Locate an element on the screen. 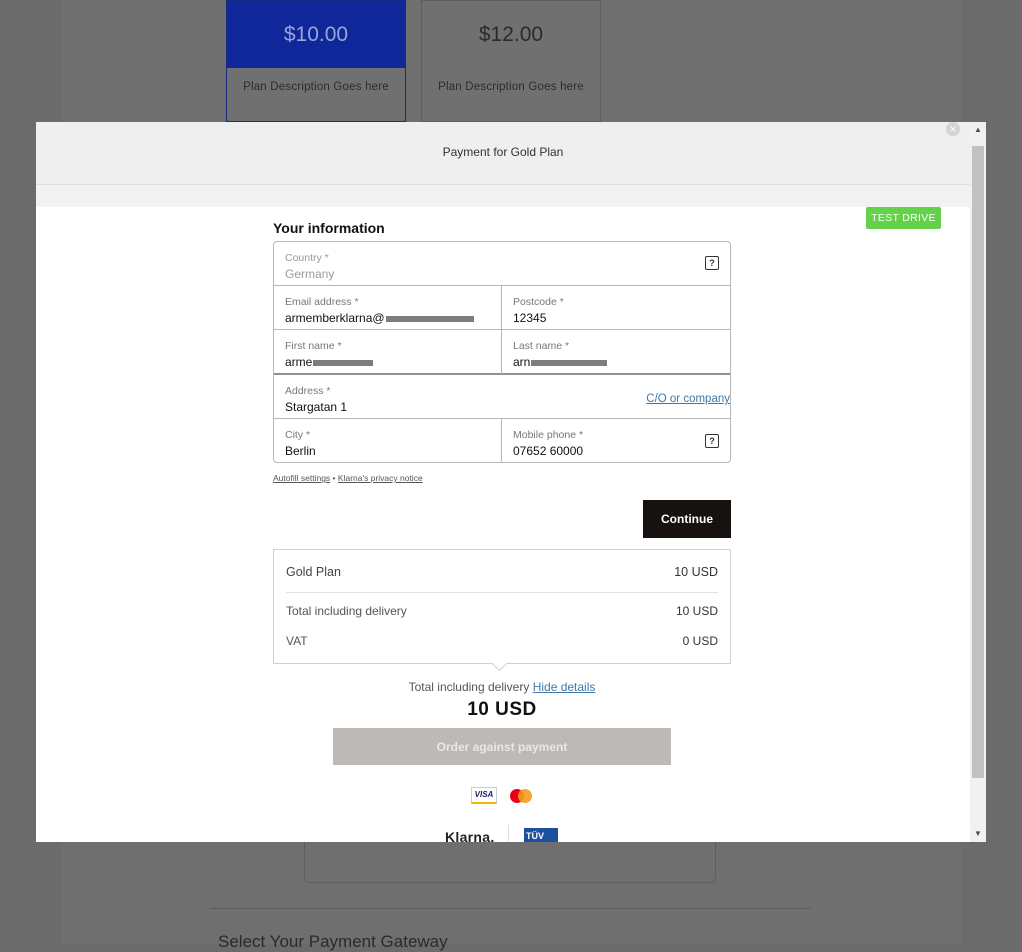  scroll-down-icon: ▼ is located at coordinates (978, 834).